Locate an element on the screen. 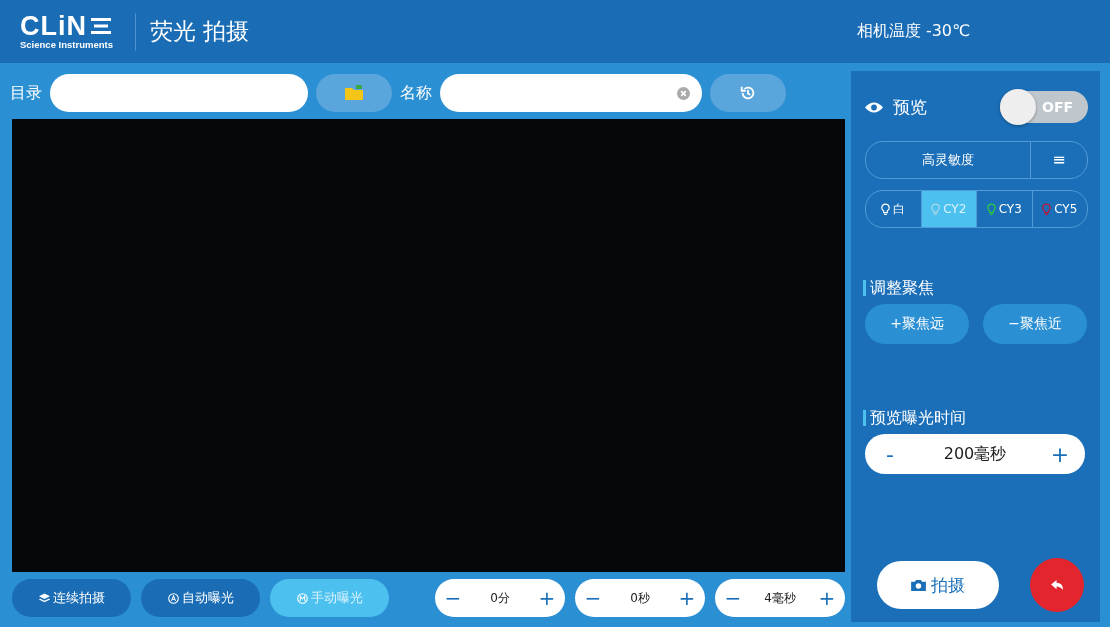 The image size is (1110, 627). channel-tab: CY3 is located at coordinates (1005, 209).